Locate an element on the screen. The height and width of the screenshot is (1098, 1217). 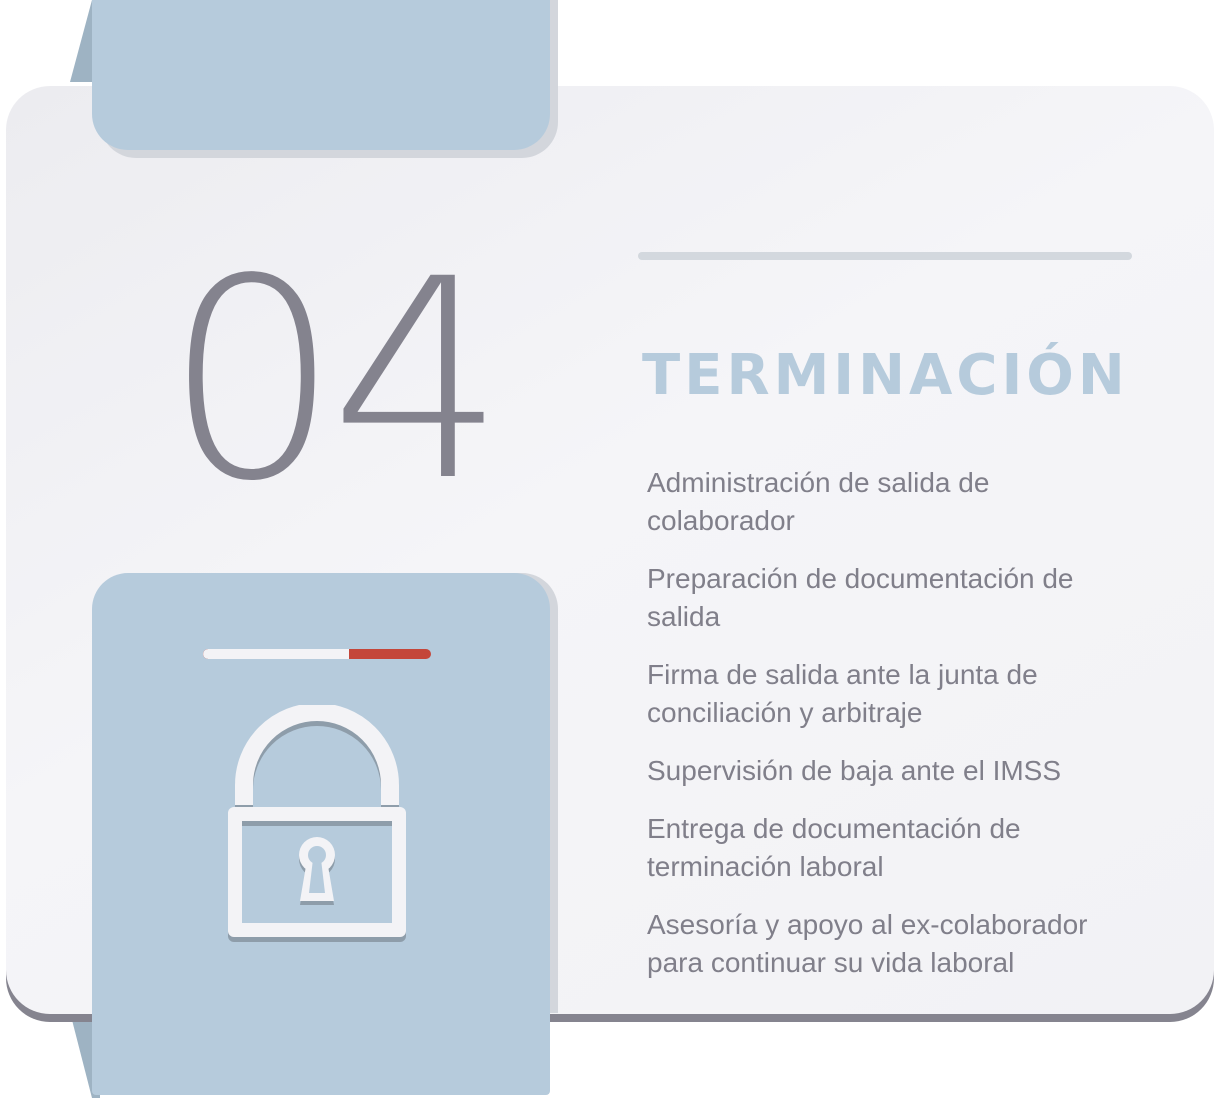
top-tab is located at coordinates (321, 75).